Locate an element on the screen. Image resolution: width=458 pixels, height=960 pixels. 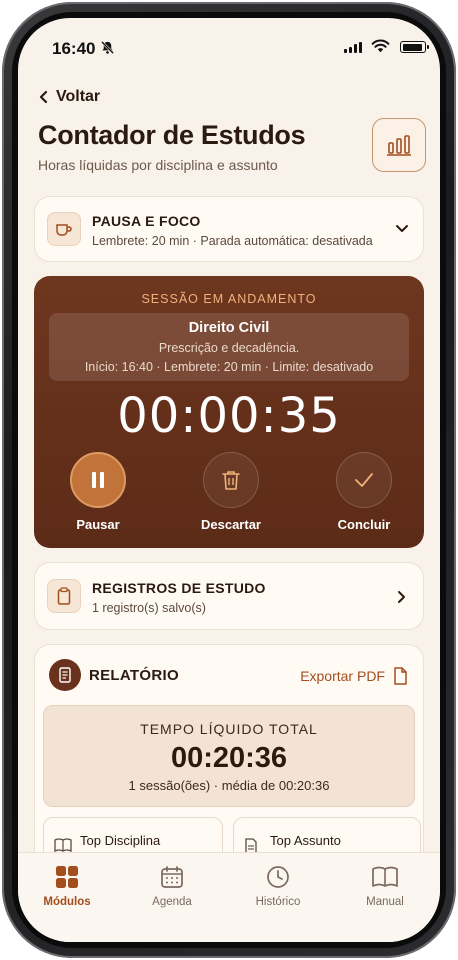
session-topic: Prescrição e decadência. is located at coordinates (229, 348).